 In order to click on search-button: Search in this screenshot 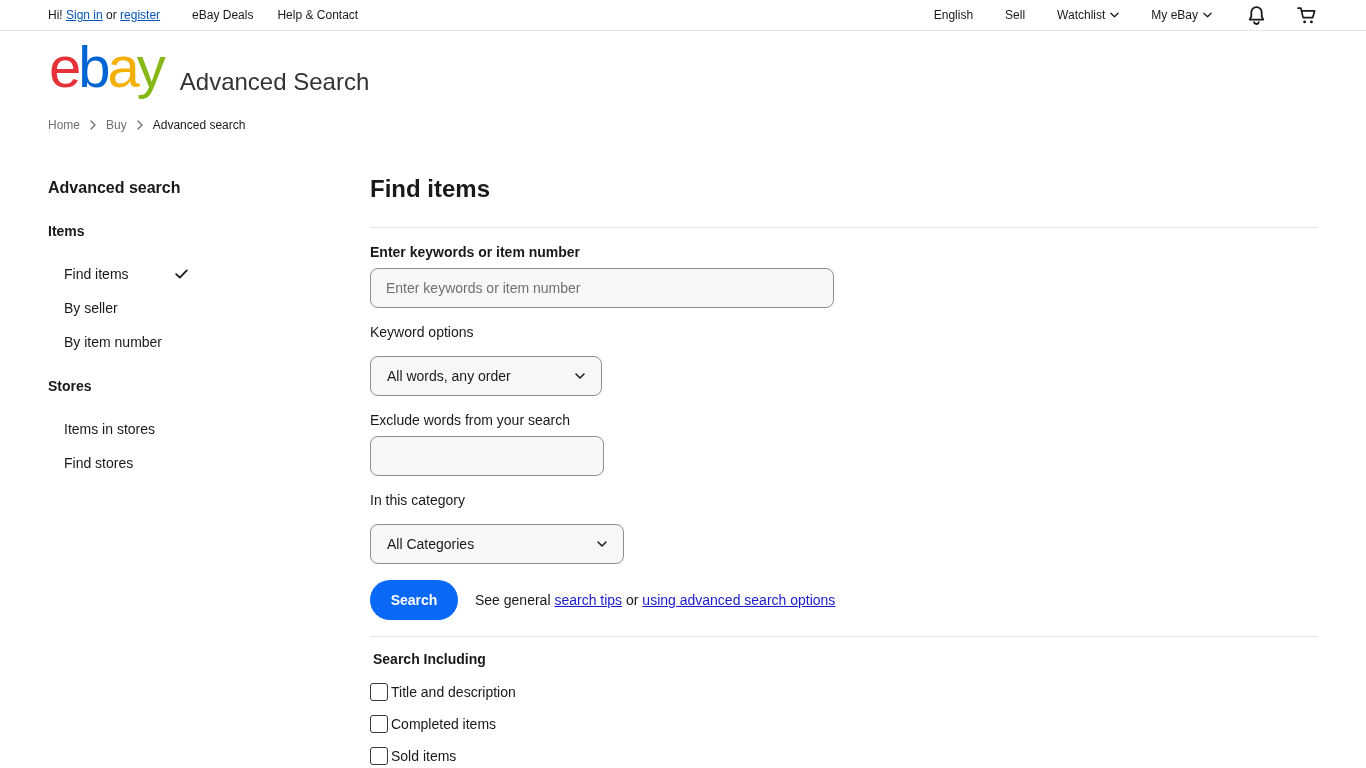, I will do `click(414, 600)`.